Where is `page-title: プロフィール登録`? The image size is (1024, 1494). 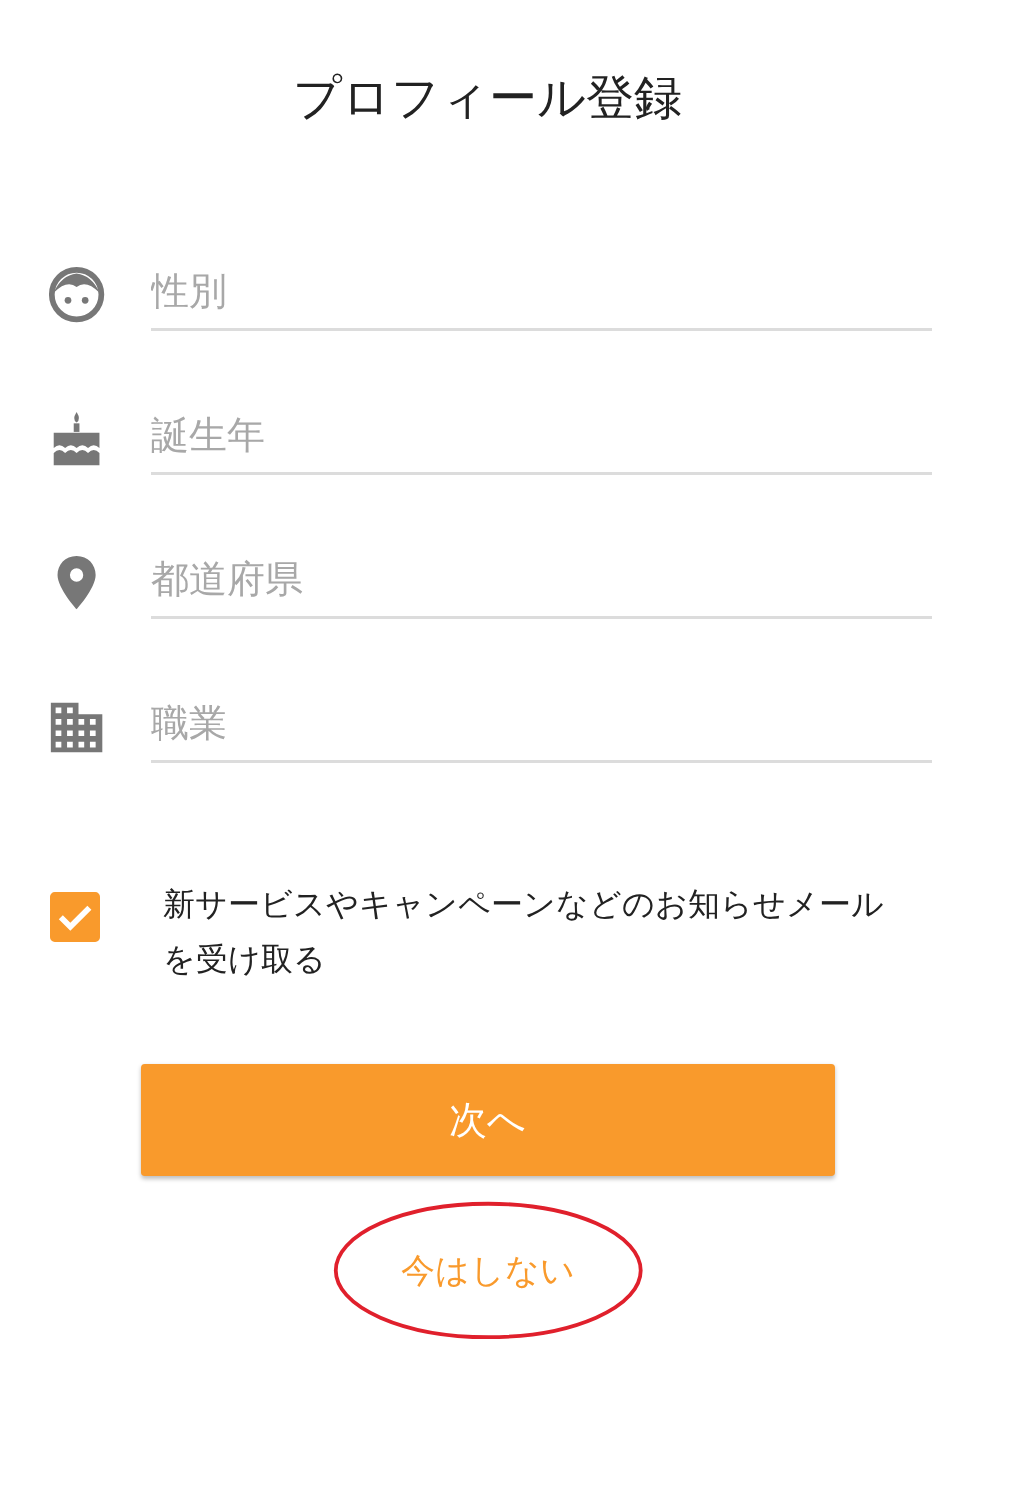 page-title: プロフィール登録 is located at coordinates (488, 97).